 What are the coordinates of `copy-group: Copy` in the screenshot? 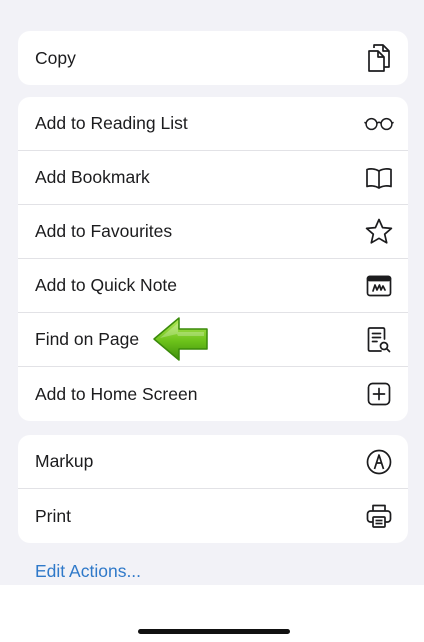 It's located at (213, 58).